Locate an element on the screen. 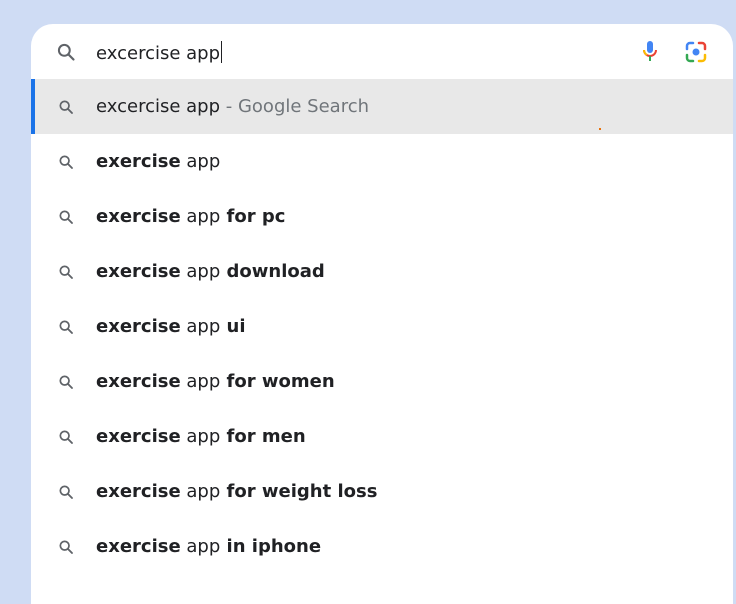 The image size is (736, 604). suggestion-text: exercise app is located at coordinates (158, 162).